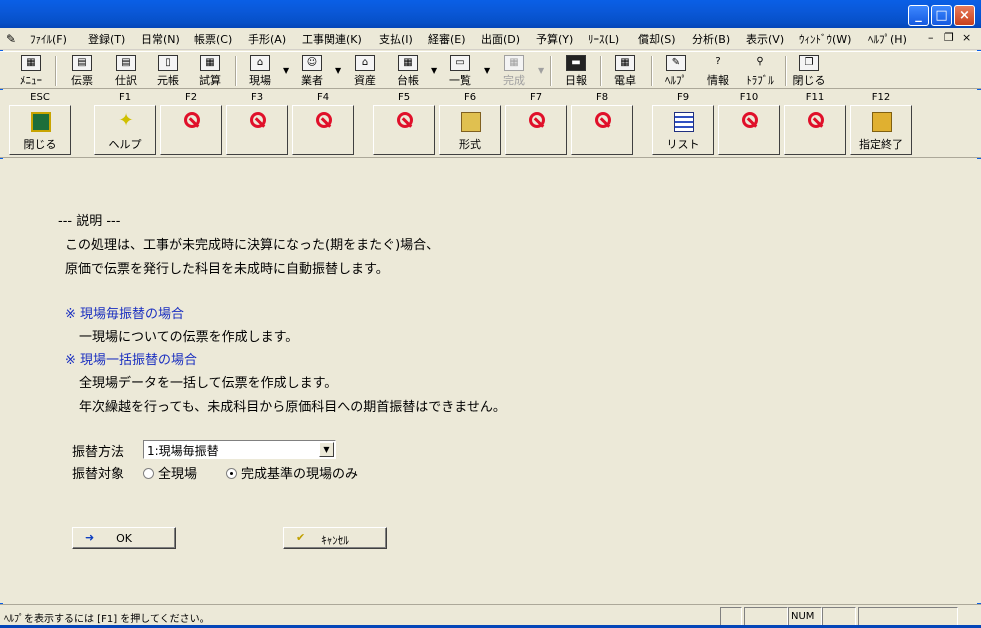 This screenshot has width=981, height=628. What do you see at coordinates (326, 449) in the screenshot?
I see `chevron-down-icon: ▼` at bounding box center [326, 449].